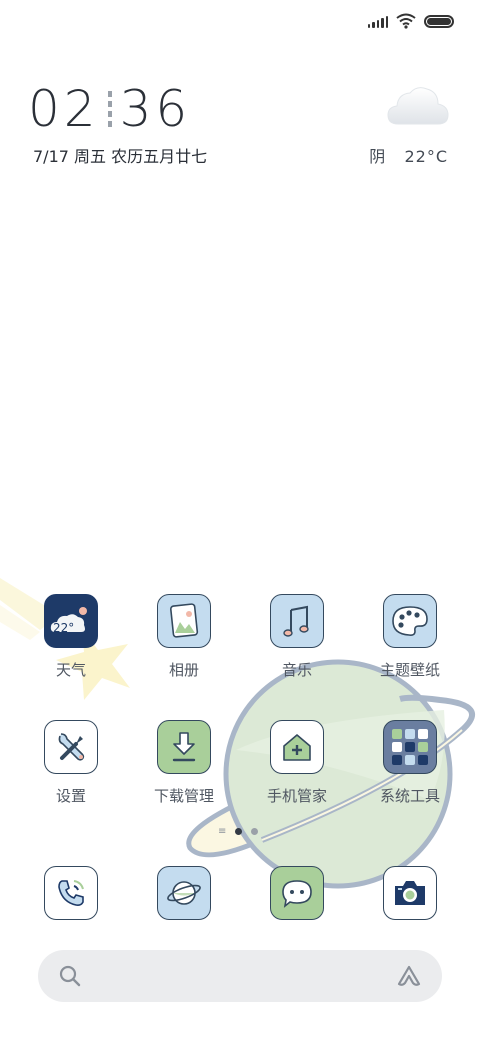  Describe the element at coordinates (240, 976) in the screenshot. I see `search-bar` at that location.